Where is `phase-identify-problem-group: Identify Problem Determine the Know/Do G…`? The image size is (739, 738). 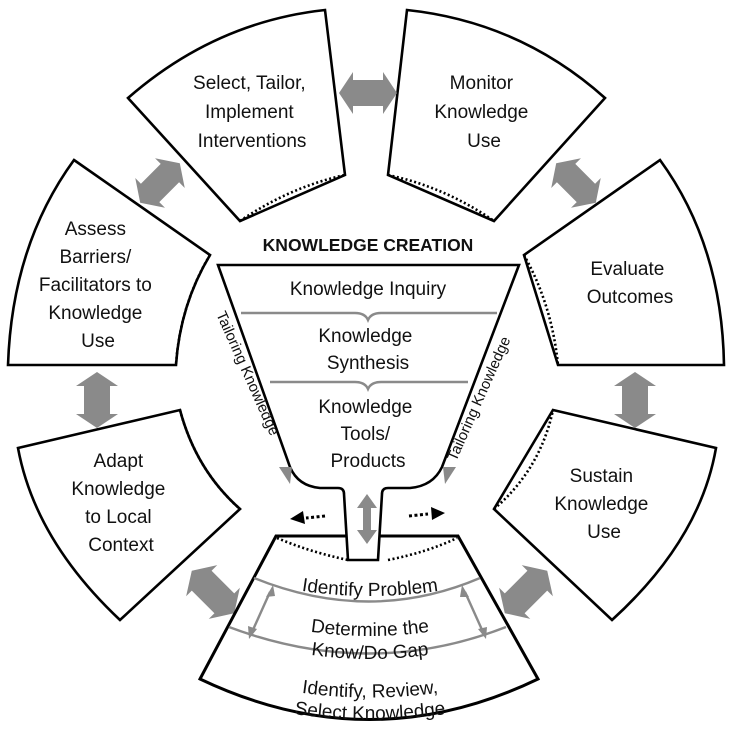
phase-identify-problem-group: Identify Problem Determine the Know/Do G… is located at coordinates (369, 629).